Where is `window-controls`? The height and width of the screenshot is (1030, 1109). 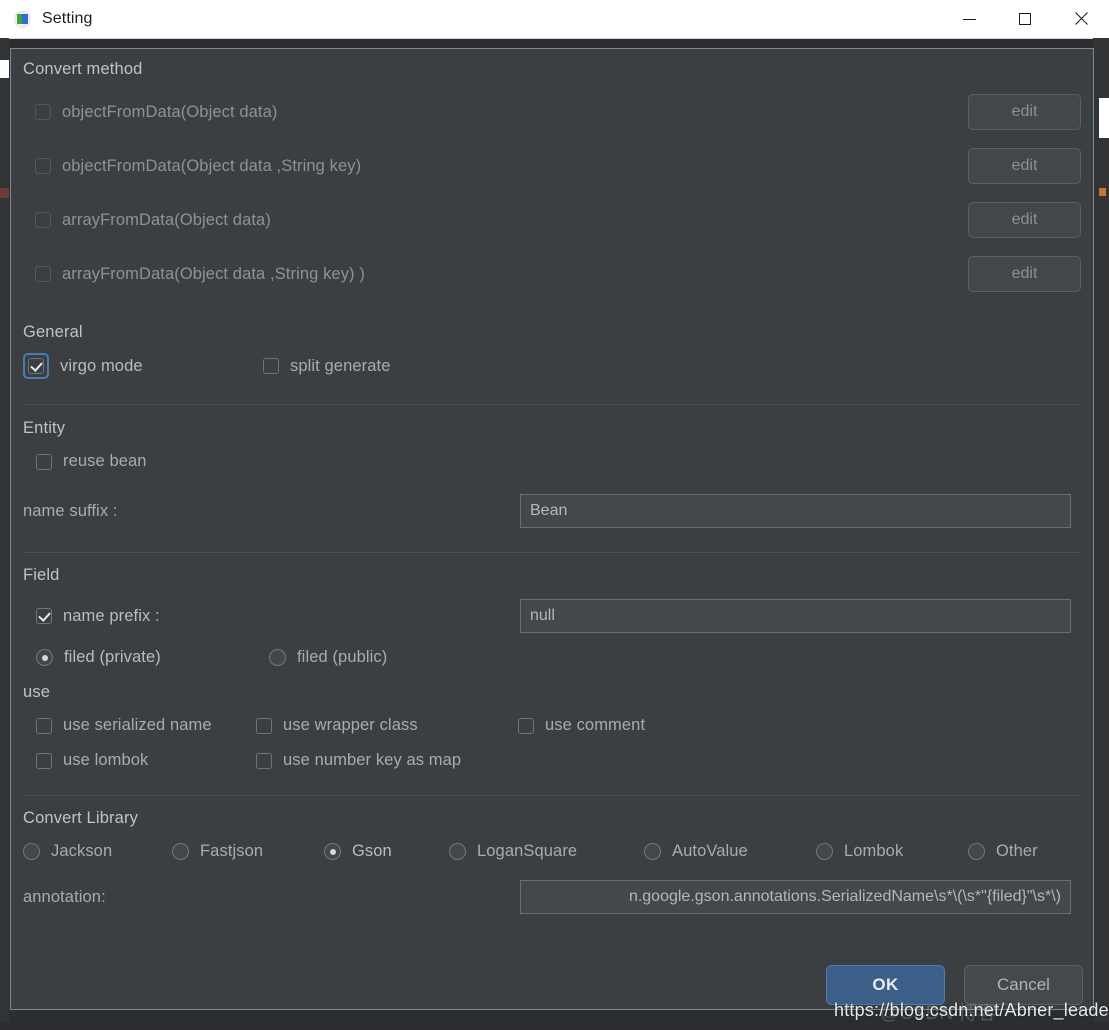
window-controls is located at coordinates (1025, 19).